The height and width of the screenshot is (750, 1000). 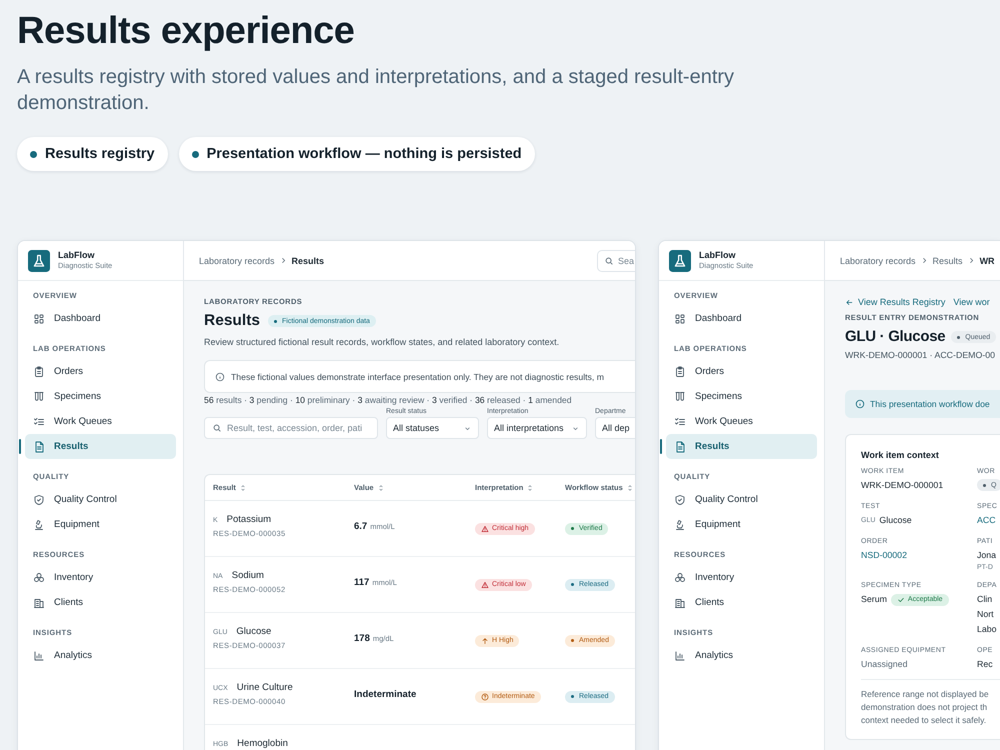 What do you see at coordinates (364, 154) in the screenshot?
I see `pill-label: Presentation workflow — nothing is persisted` at bounding box center [364, 154].